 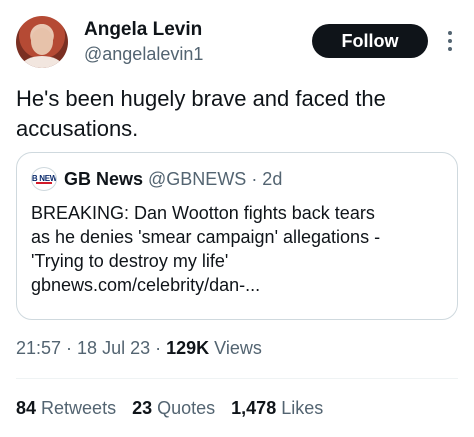 What do you see at coordinates (370, 41) in the screenshot?
I see `follow-button: Follow` at bounding box center [370, 41].